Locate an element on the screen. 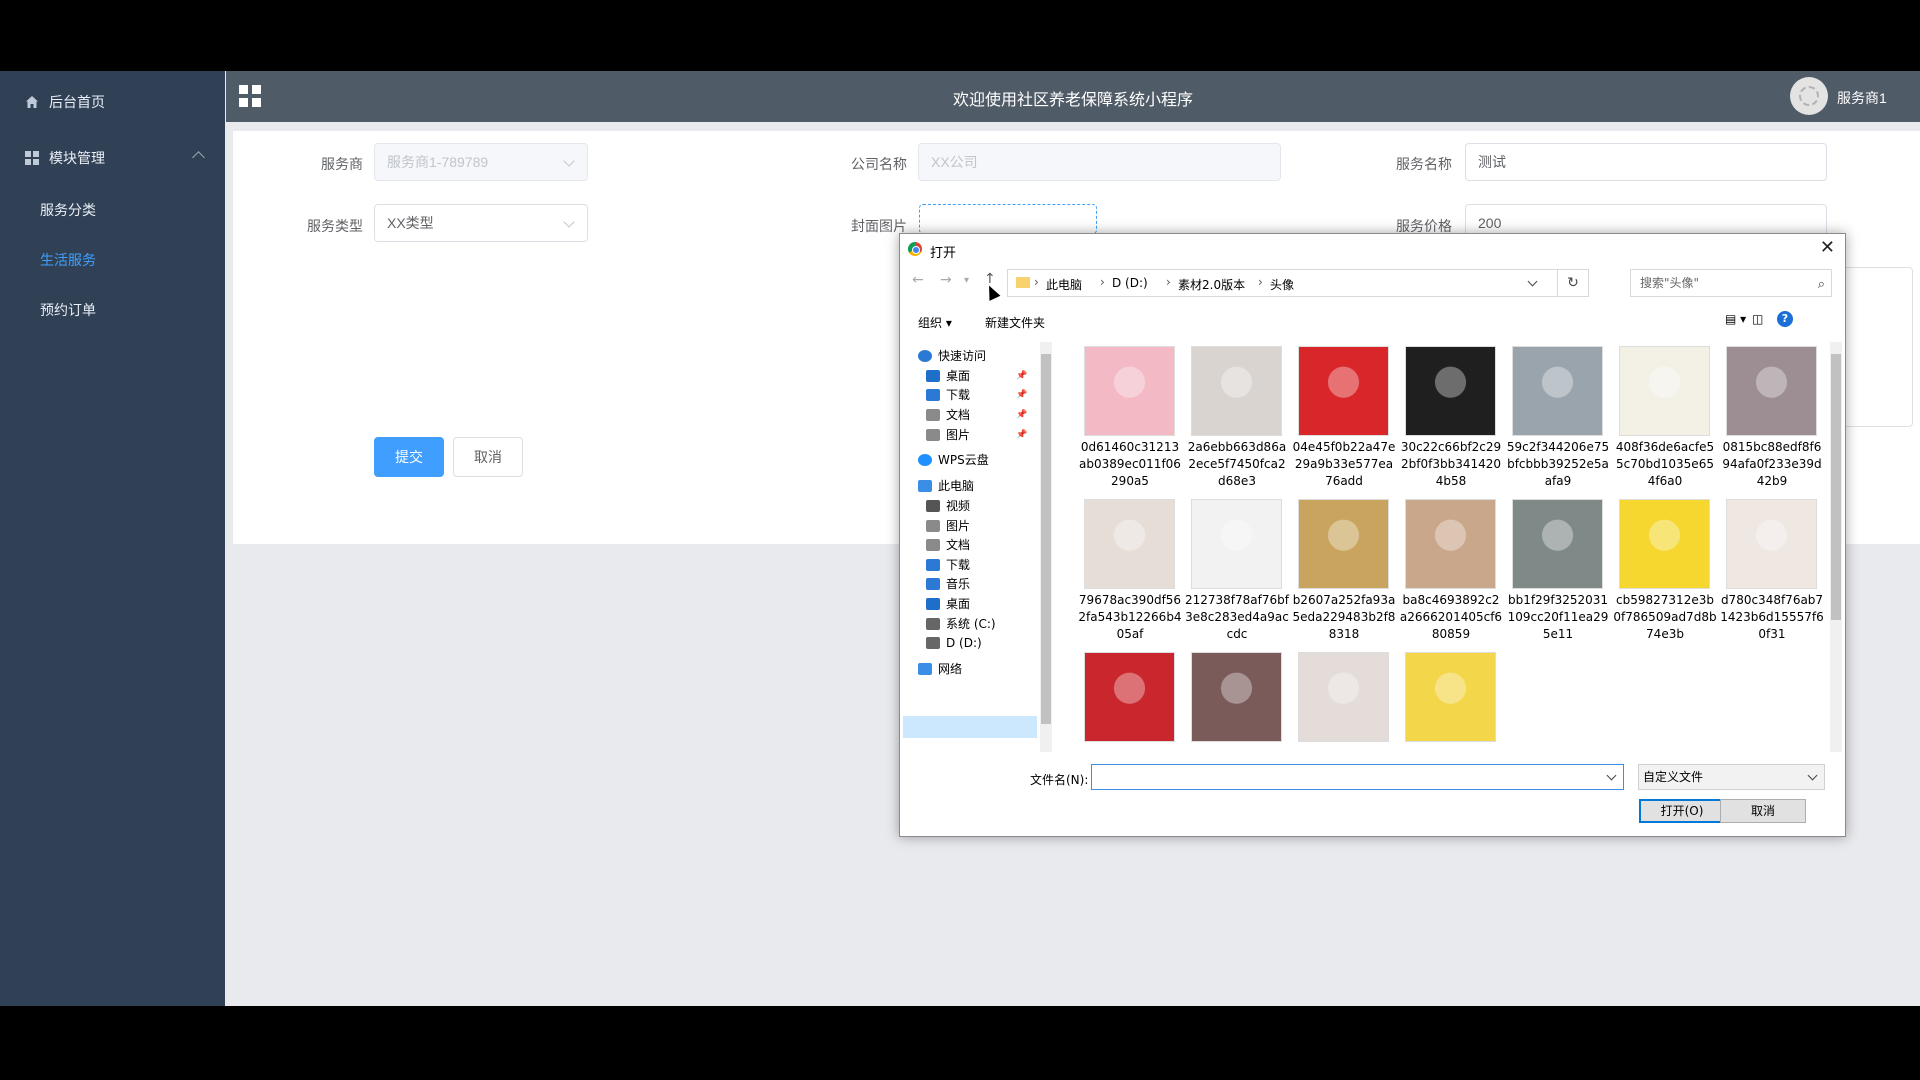 This screenshot has height=1080, width=1920. files-scrollbar is located at coordinates (1836, 547).